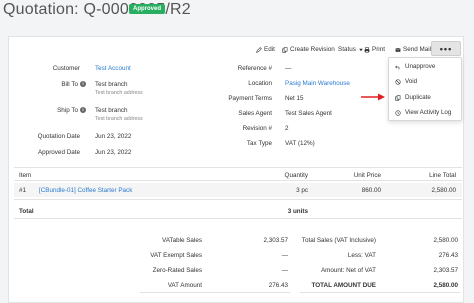  I want to click on menu-item-unapprove-label: Unapprove, so click(420, 66).